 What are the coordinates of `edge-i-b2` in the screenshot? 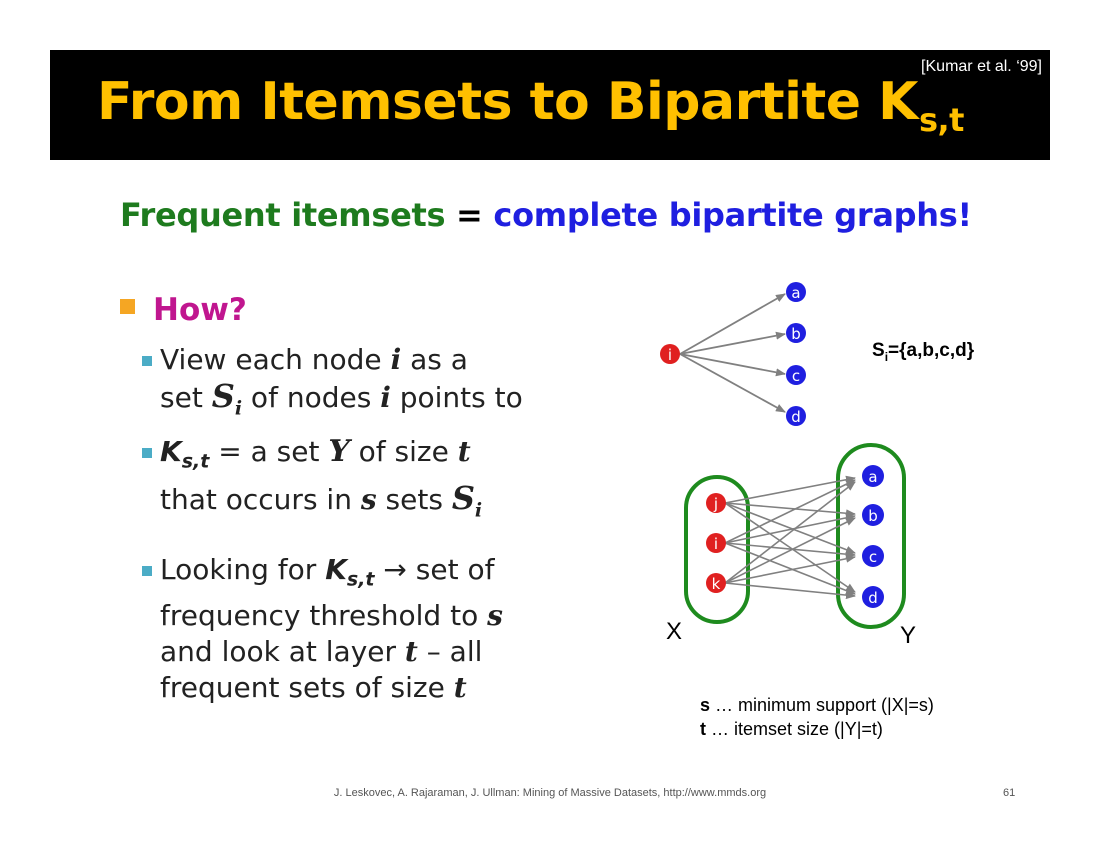 It's located at (790, 528).